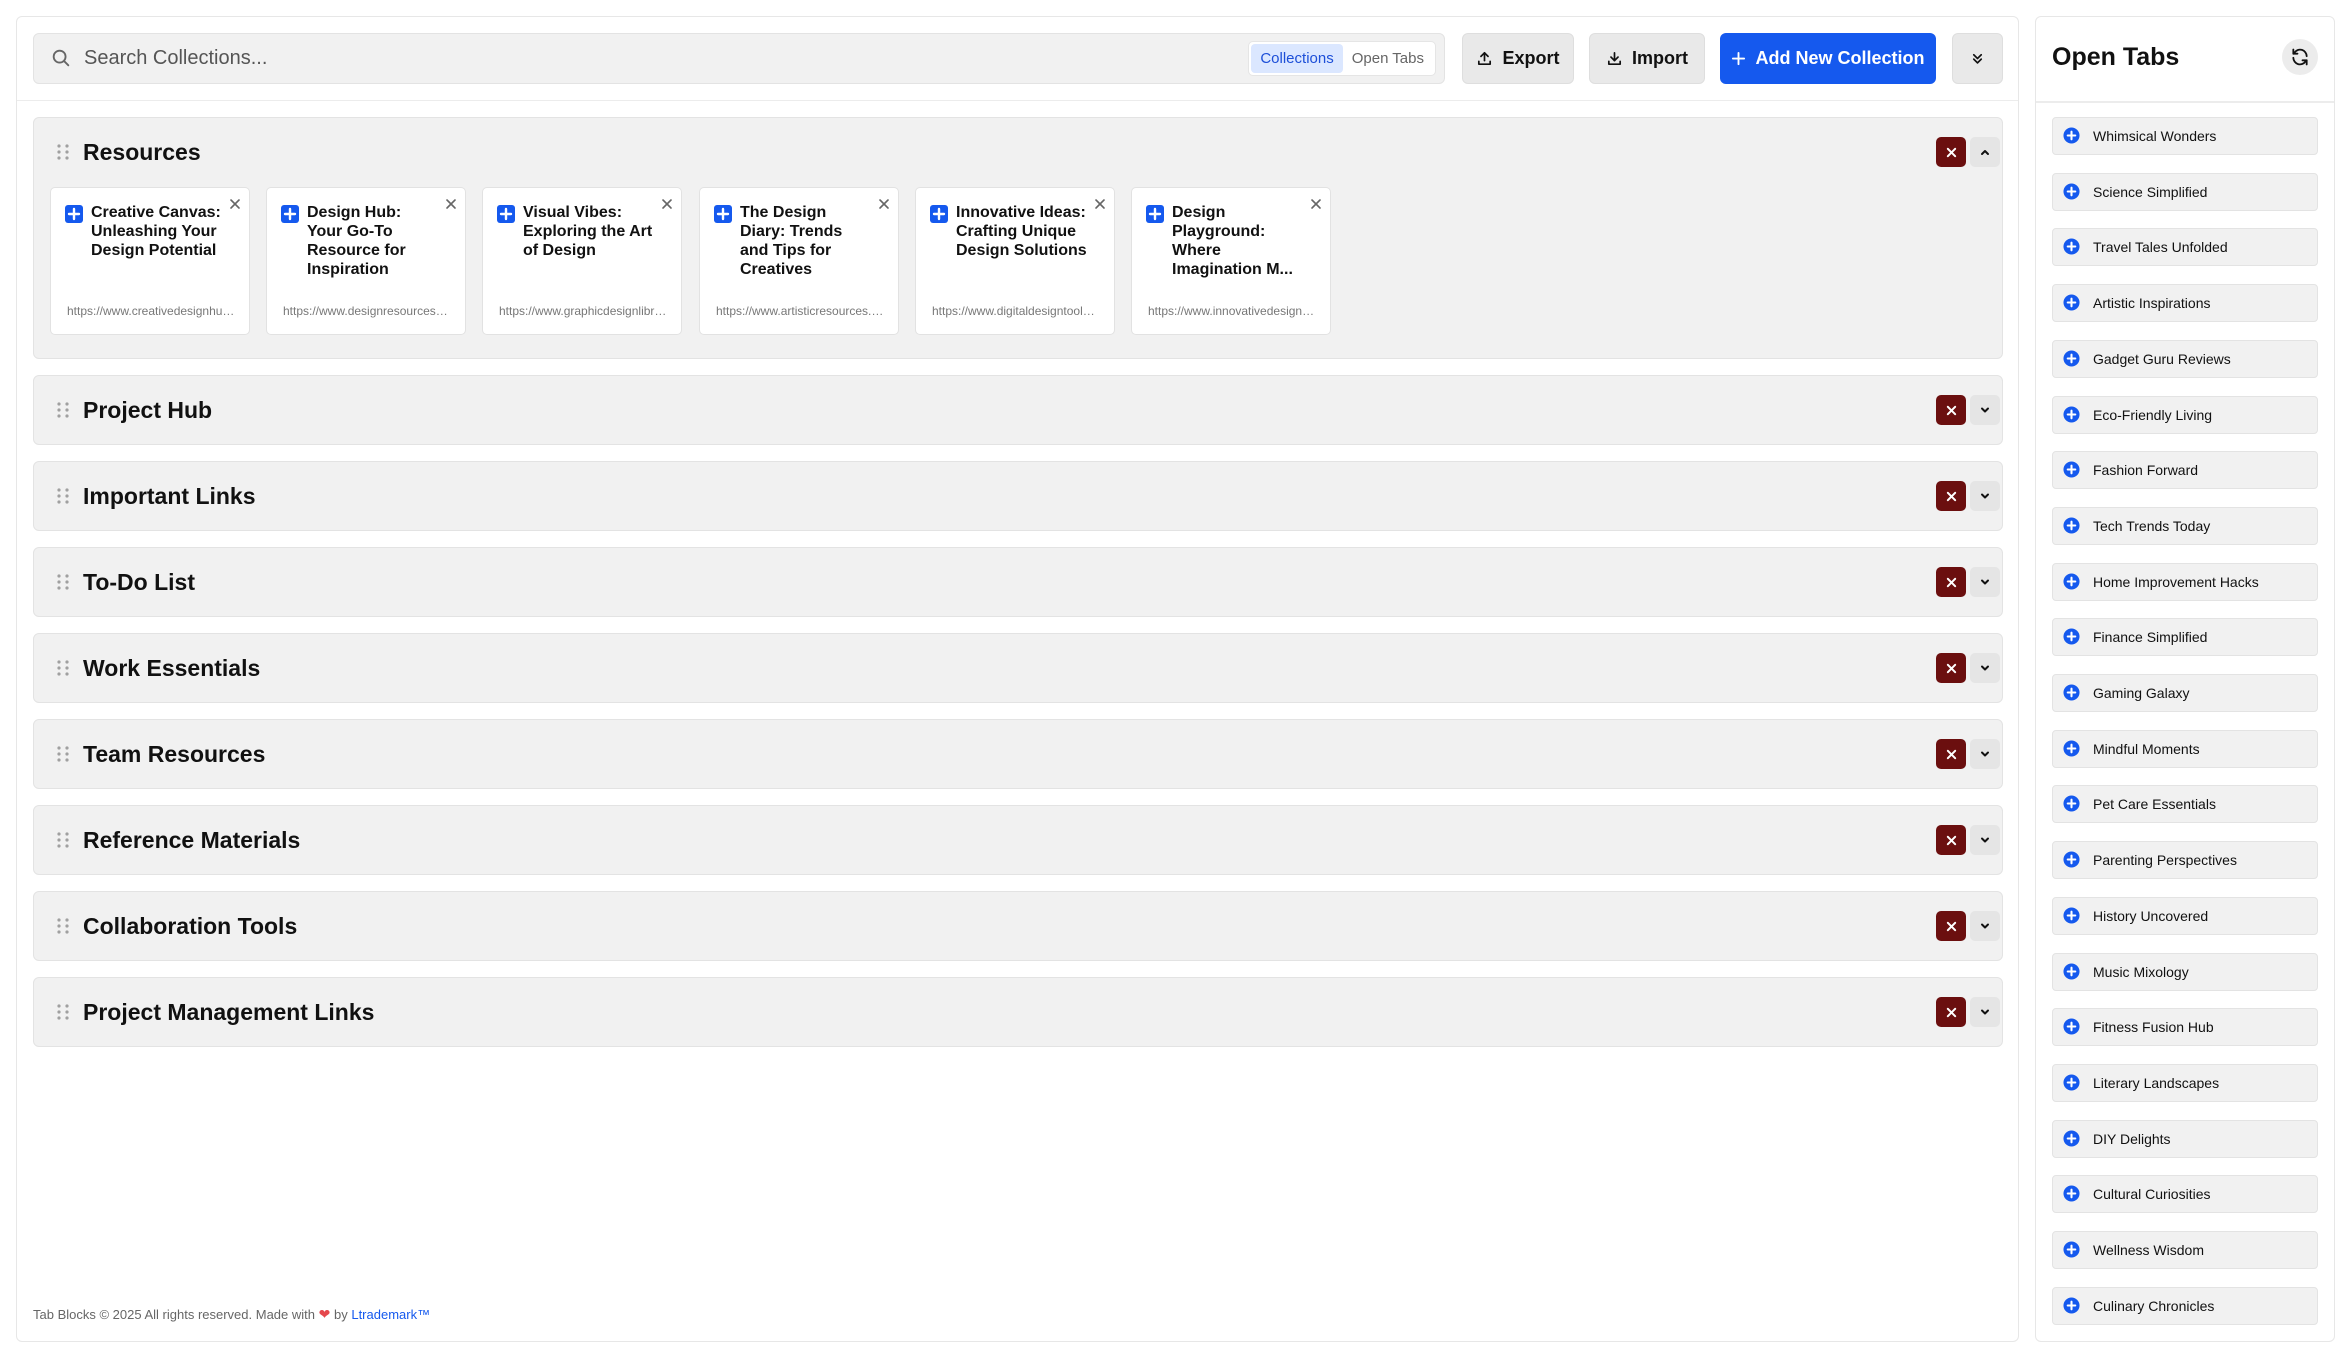 The height and width of the screenshot is (1355, 2346). I want to click on toggle-collections: Collections, so click(1297, 58).